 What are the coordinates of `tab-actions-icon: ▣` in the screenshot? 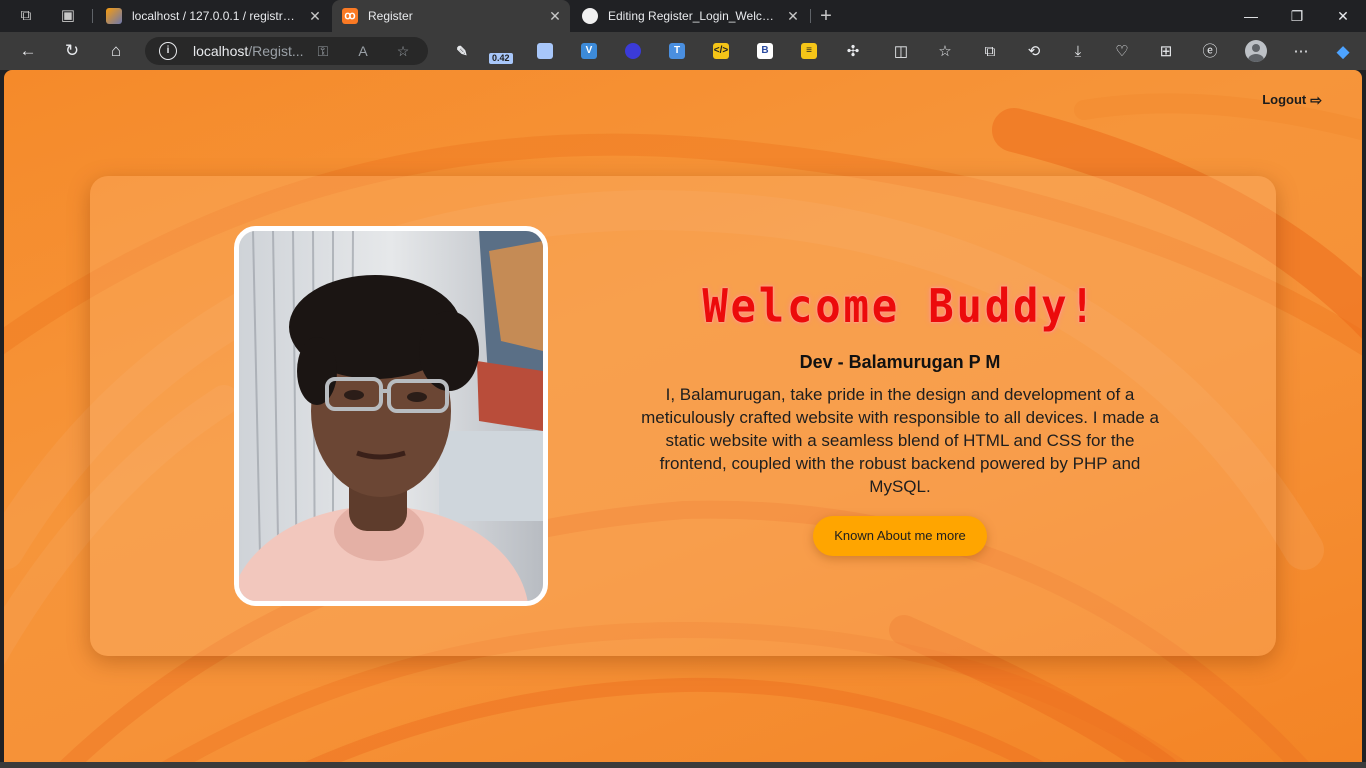 It's located at (68, 16).